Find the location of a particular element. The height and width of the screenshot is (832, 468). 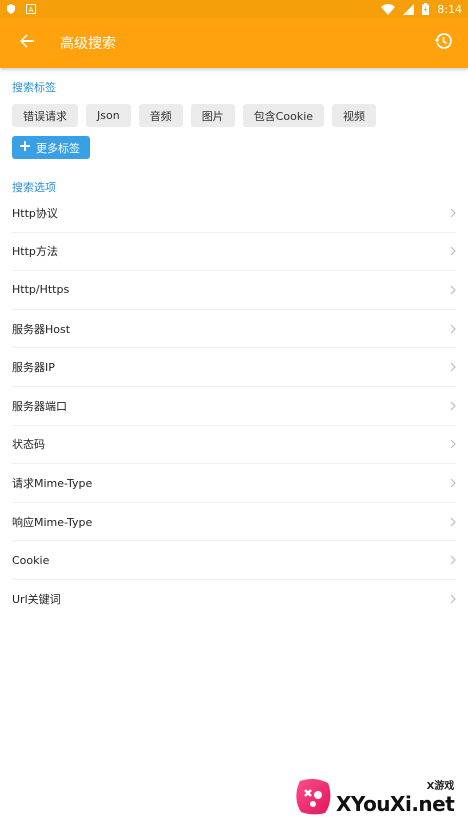

watermark: X游戏 XYouXi.net is located at coordinates (376, 796).